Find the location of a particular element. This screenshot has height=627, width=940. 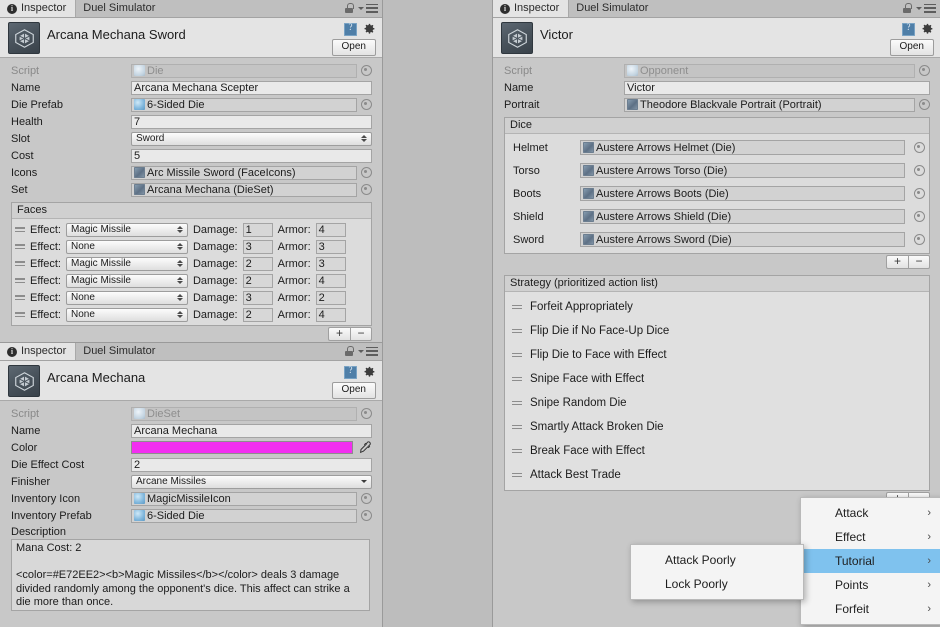

color-swatch is located at coordinates (242, 447).